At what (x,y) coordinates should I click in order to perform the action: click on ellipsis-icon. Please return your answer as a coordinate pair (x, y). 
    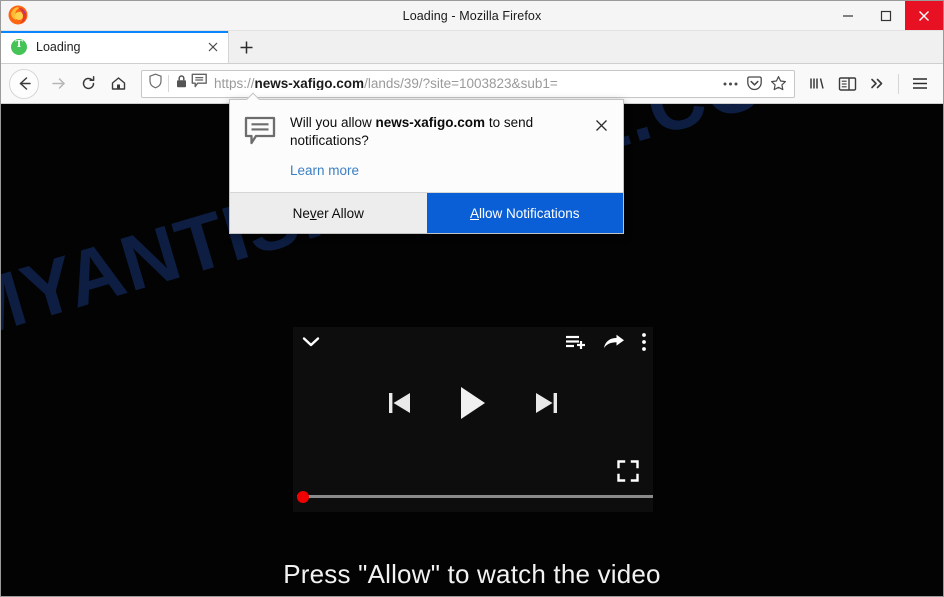
    Looking at the image, I should click on (730, 84).